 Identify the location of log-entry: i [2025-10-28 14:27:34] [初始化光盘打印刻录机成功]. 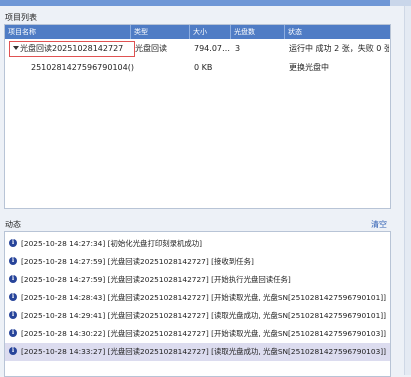
(197, 244).